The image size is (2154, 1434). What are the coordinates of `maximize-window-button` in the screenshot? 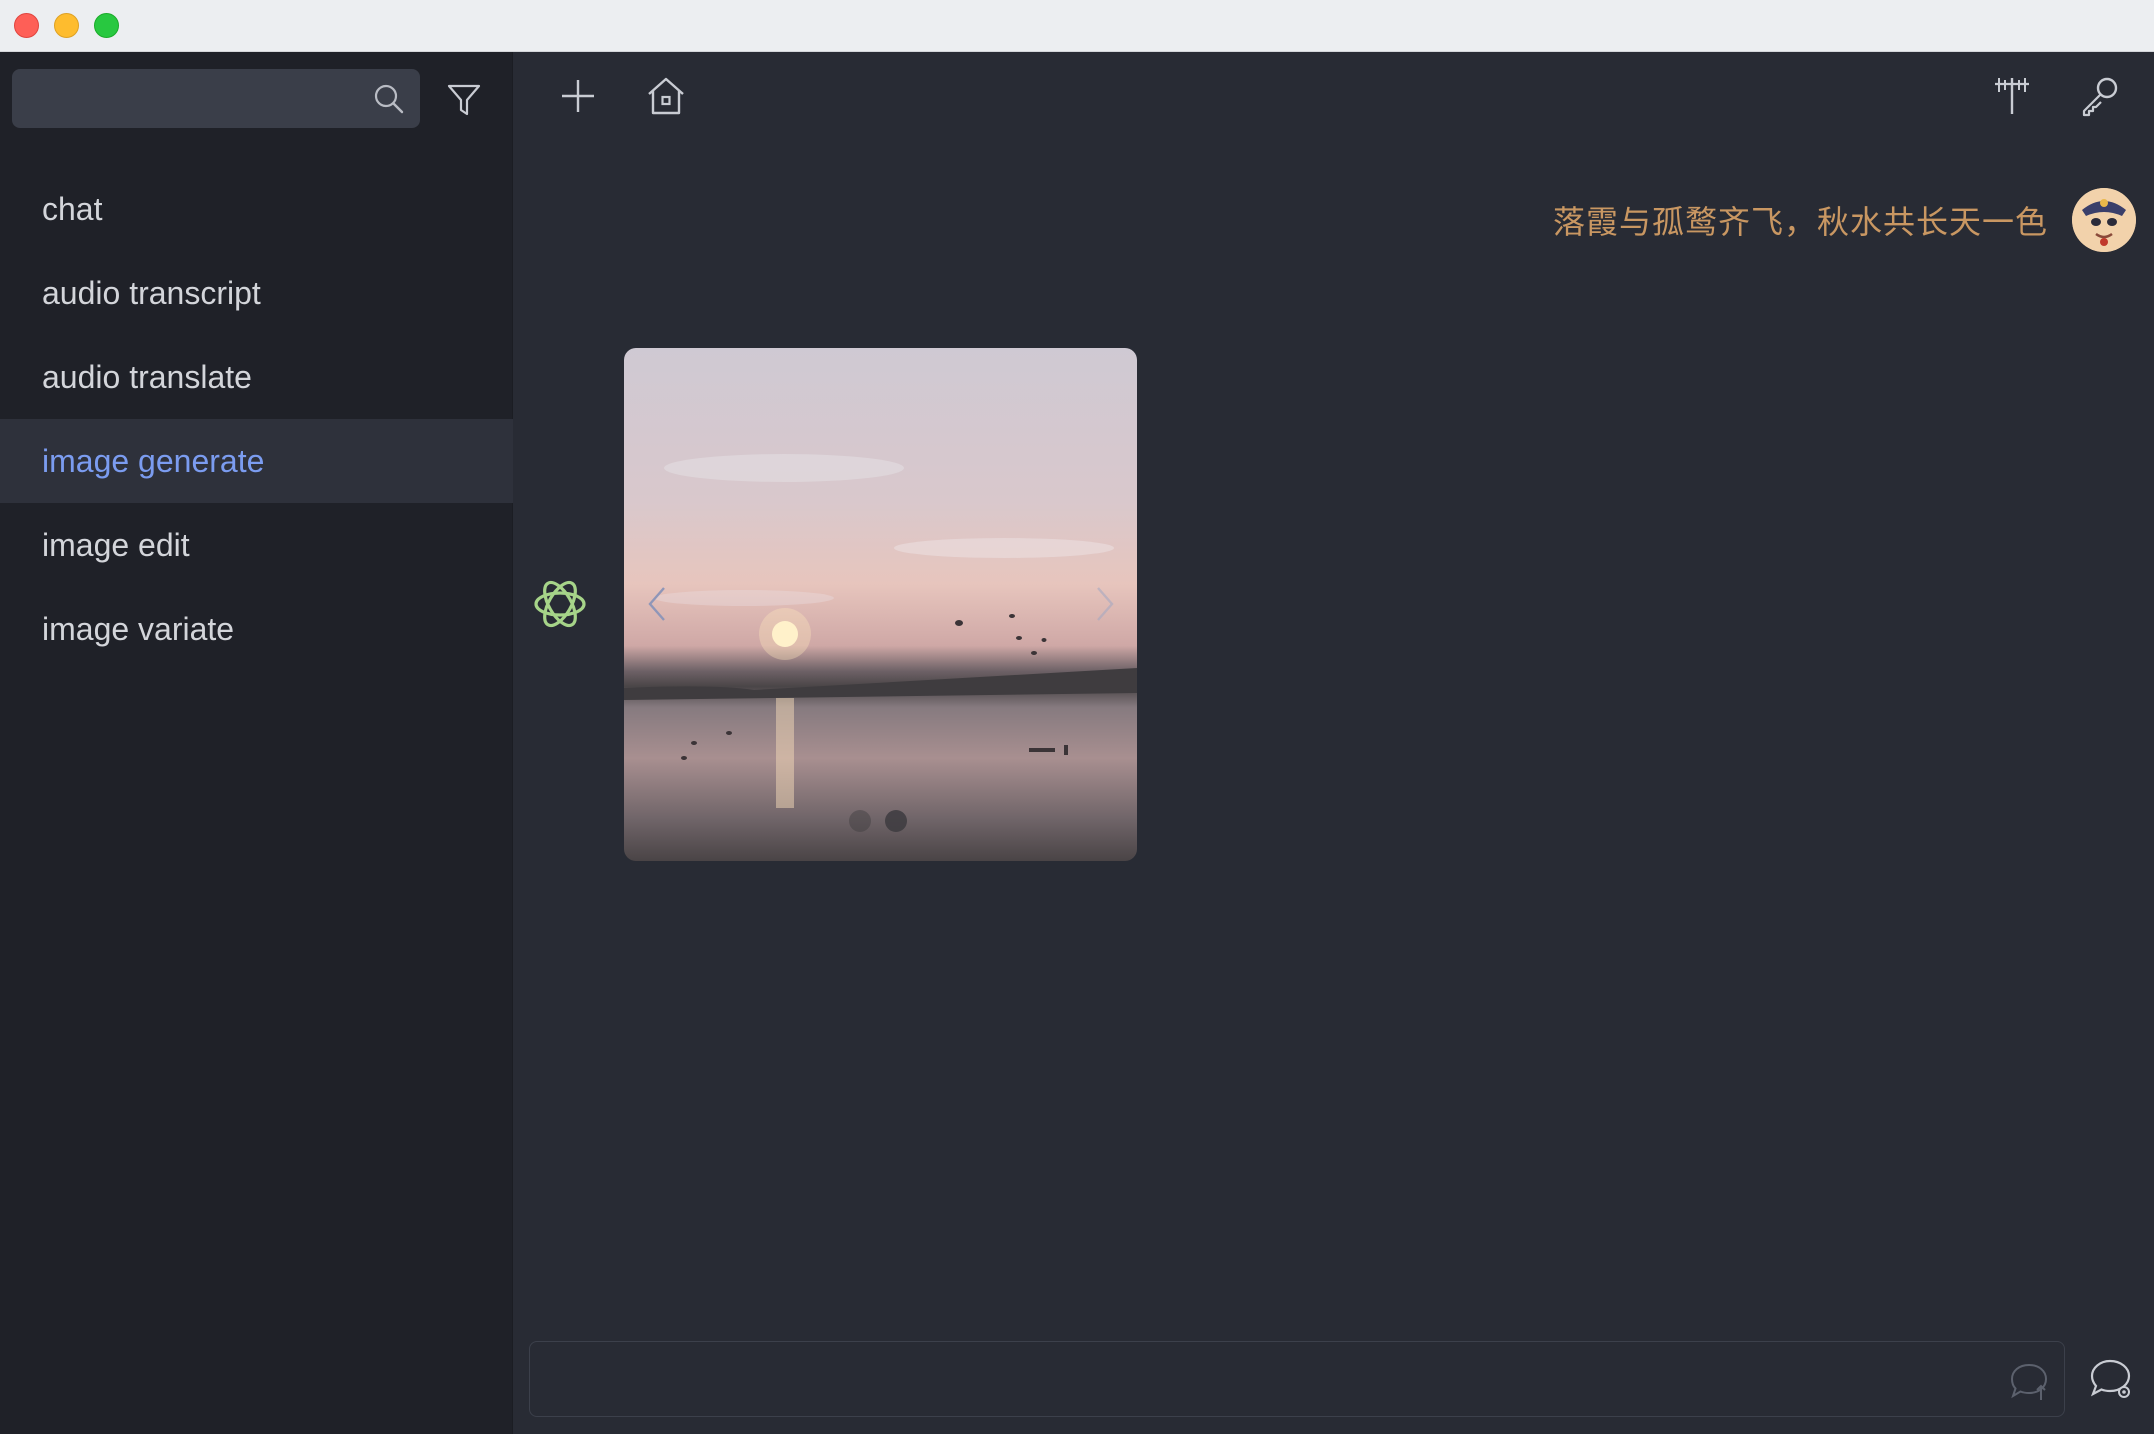 It's located at (106, 25).